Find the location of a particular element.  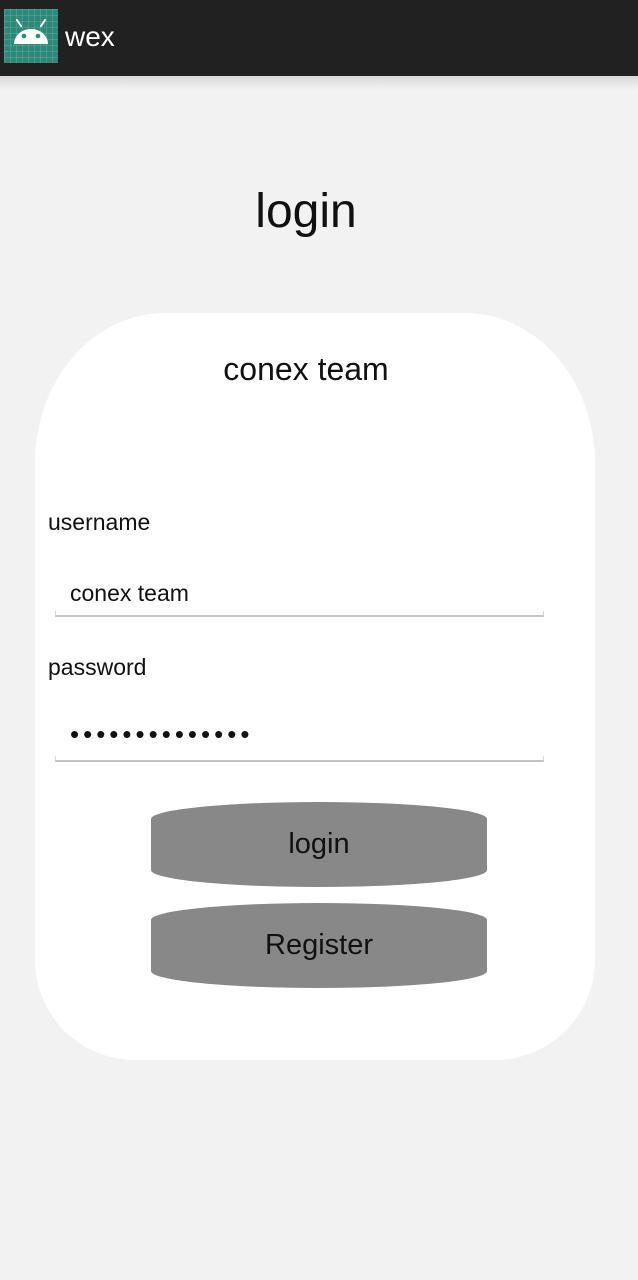

register-button: Register is located at coordinates (319, 945).